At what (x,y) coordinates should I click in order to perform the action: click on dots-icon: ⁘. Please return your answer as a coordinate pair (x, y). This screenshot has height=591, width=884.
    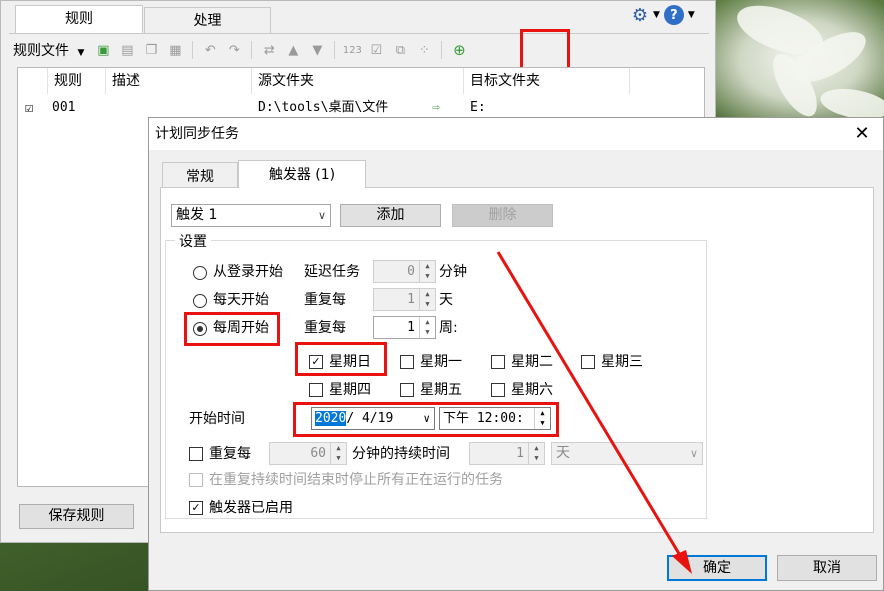
    Looking at the image, I should click on (424, 50).